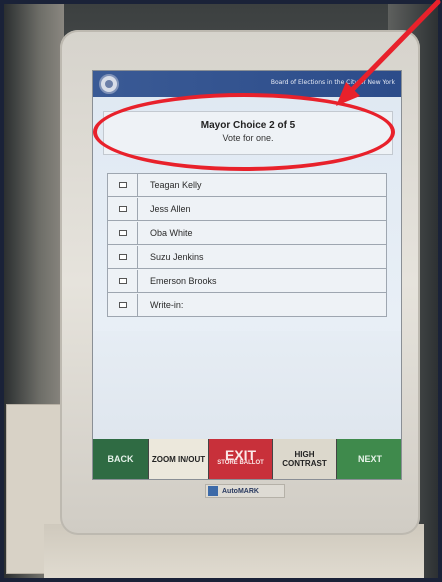  Describe the element at coordinates (369, 459) in the screenshot. I see `next-button: NEXT` at that location.